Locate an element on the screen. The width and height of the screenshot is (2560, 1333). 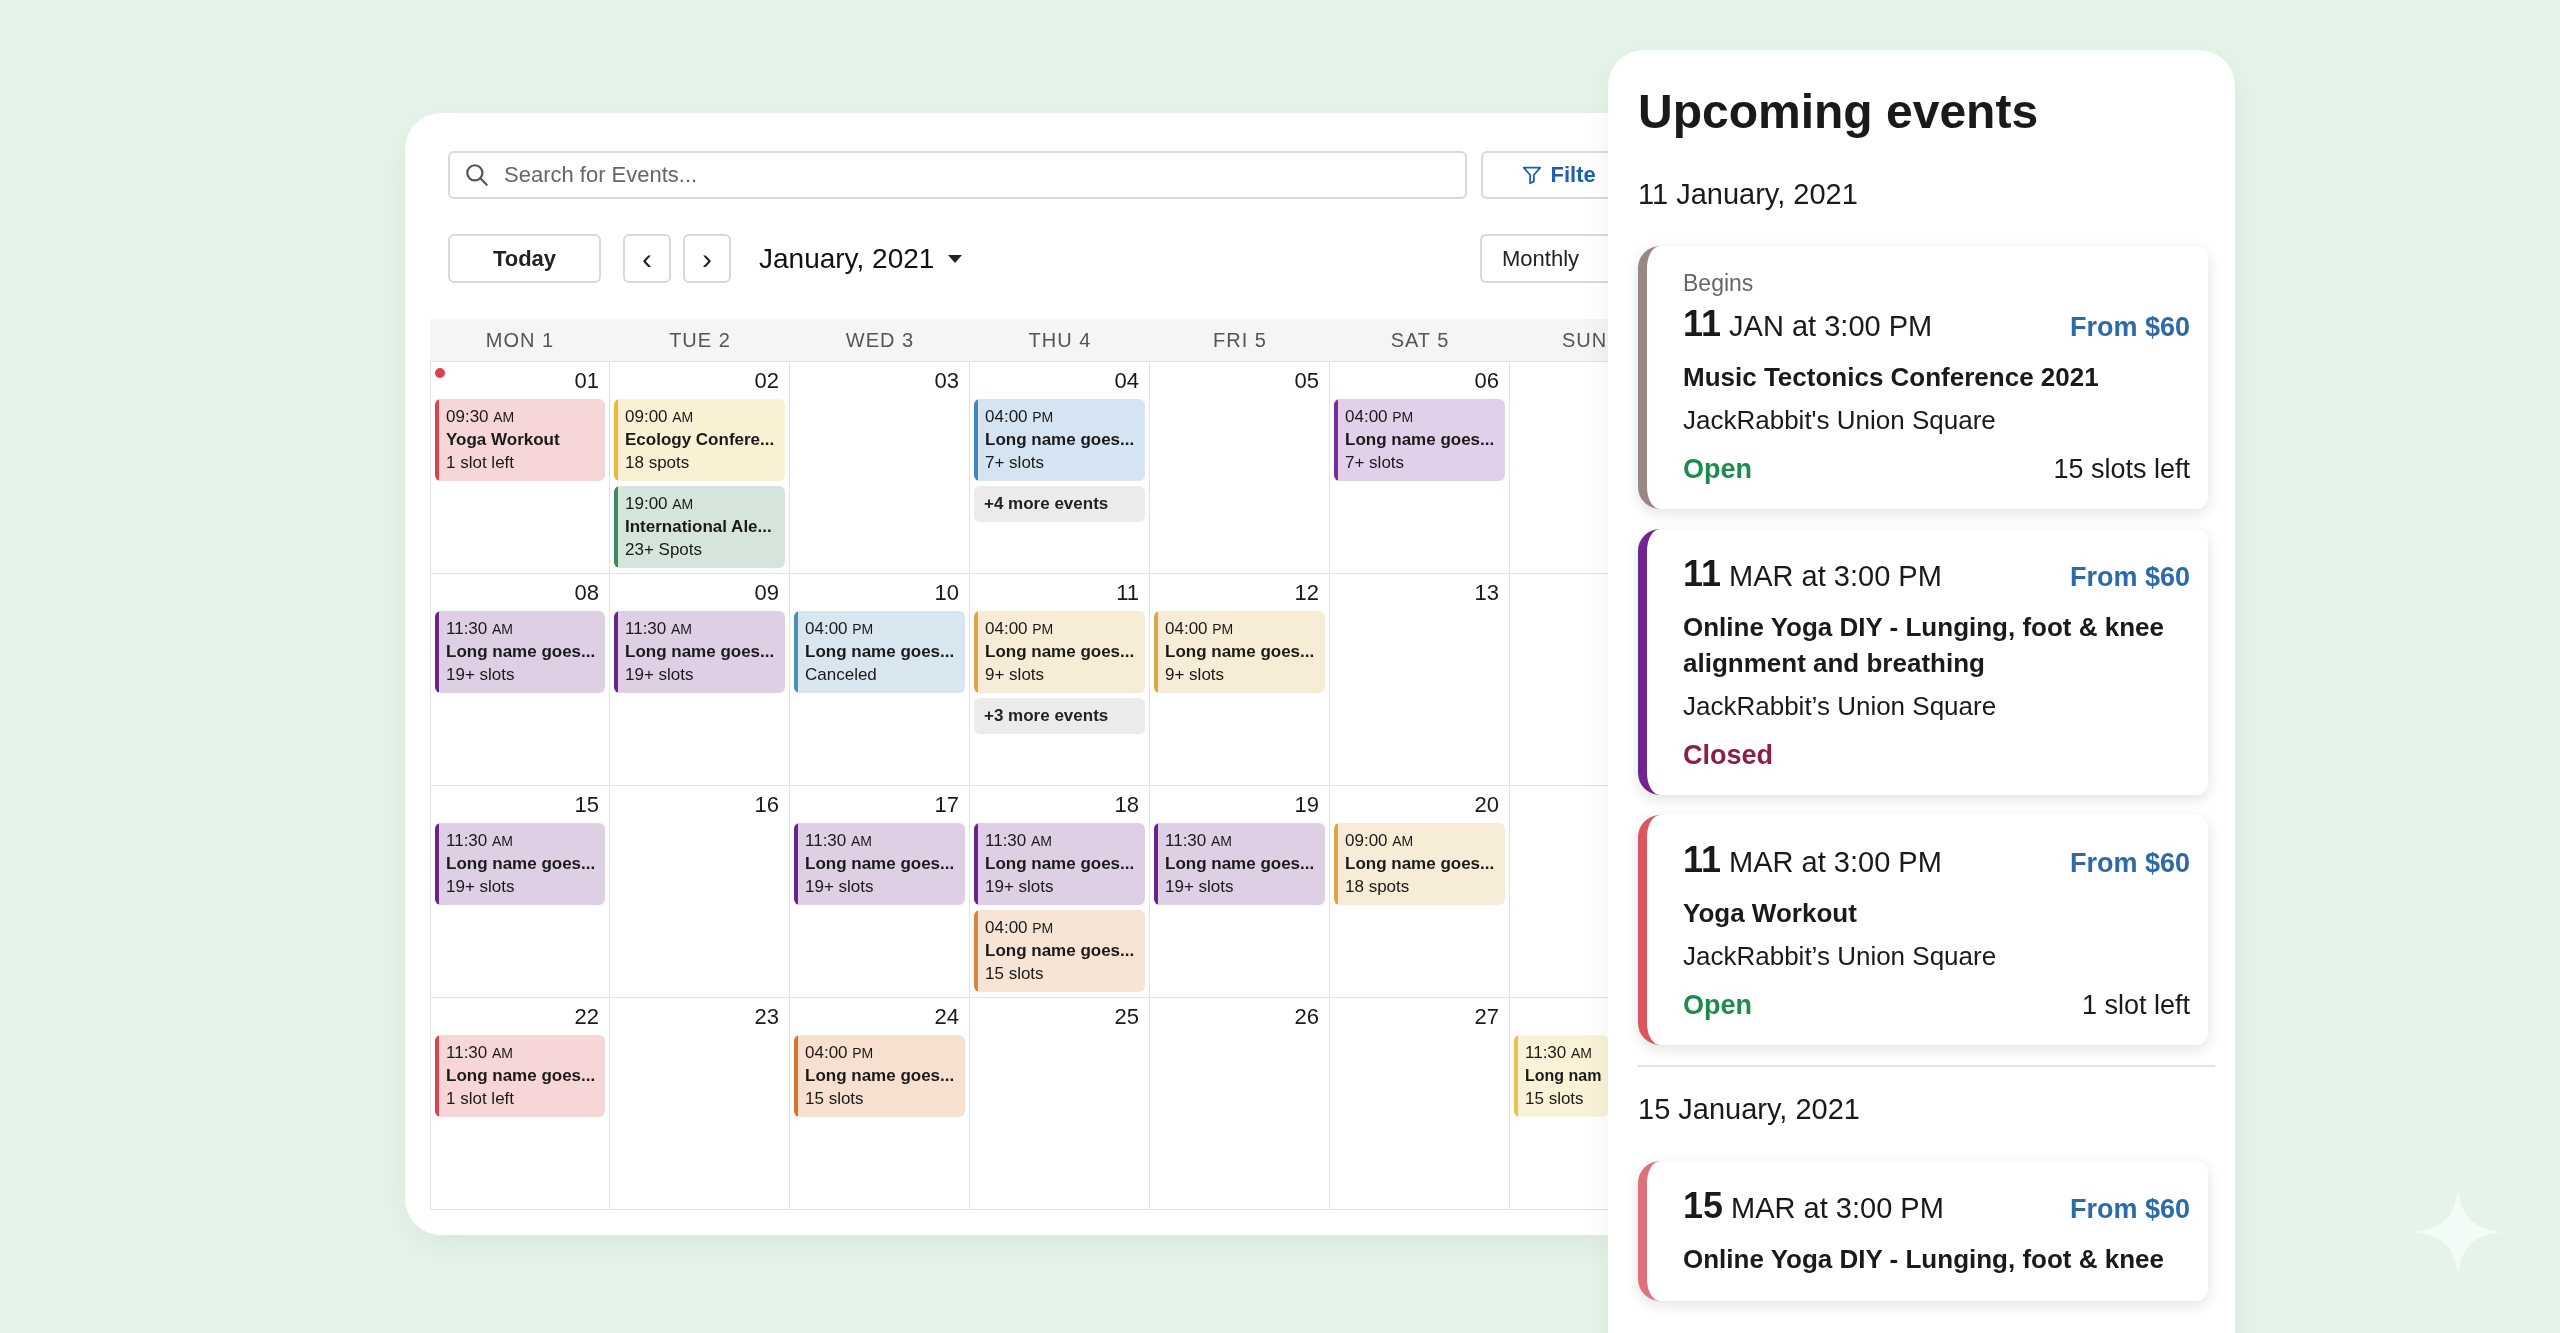
weekday-header: TUE 2 is located at coordinates (700, 340).